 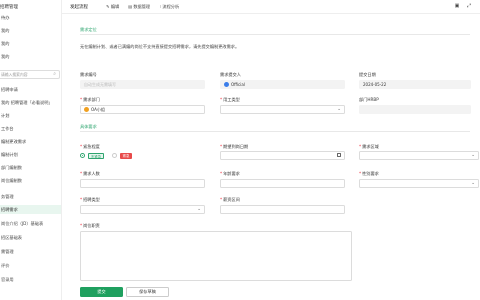 What do you see at coordinates (90, 99) in the screenshot?
I see `dept-label: *需求部门` at bounding box center [90, 99].